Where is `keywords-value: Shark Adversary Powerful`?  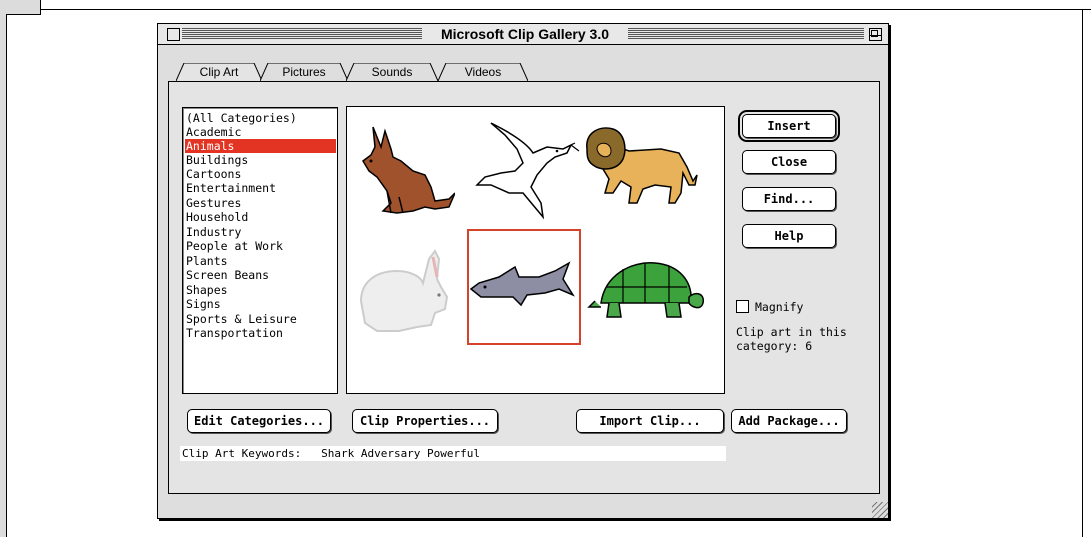 keywords-value: Shark Adversary Powerful is located at coordinates (401, 453).